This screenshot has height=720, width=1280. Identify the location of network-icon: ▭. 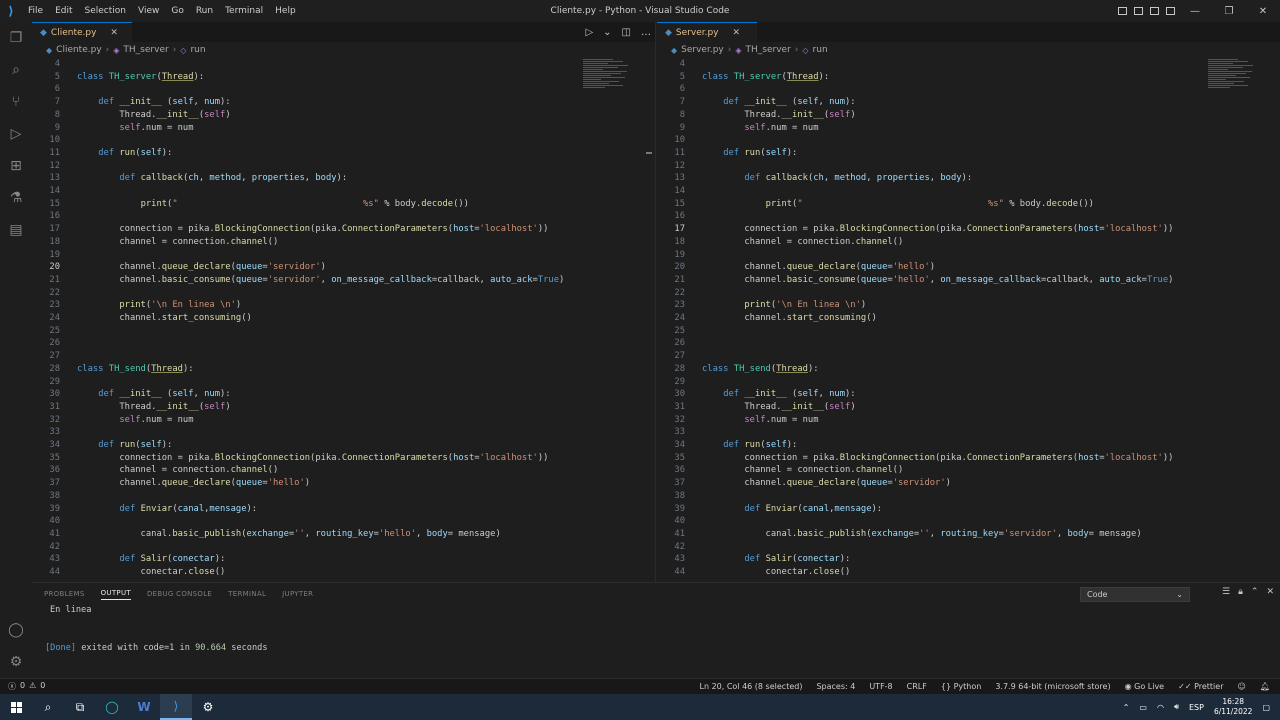
(1143, 707).